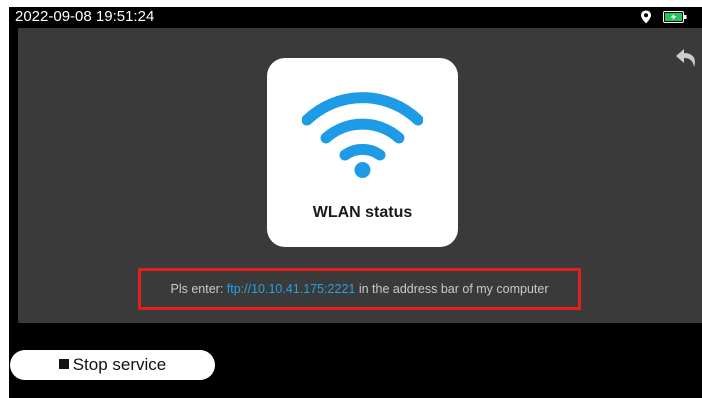 Image resolution: width=702 pixels, height=398 pixels. What do you see at coordinates (675, 17) in the screenshot?
I see `battery-charging-icon` at bounding box center [675, 17].